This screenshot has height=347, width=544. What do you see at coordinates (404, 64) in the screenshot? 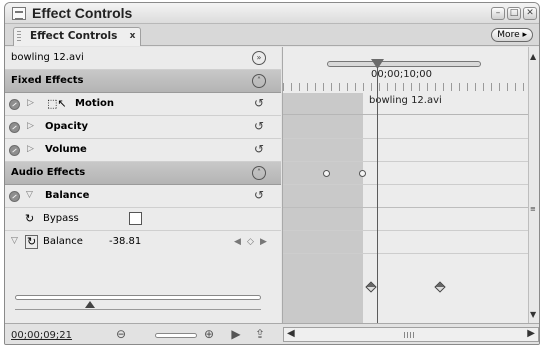
I see `zoom-scroll-bar` at bounding box center [404, 64].